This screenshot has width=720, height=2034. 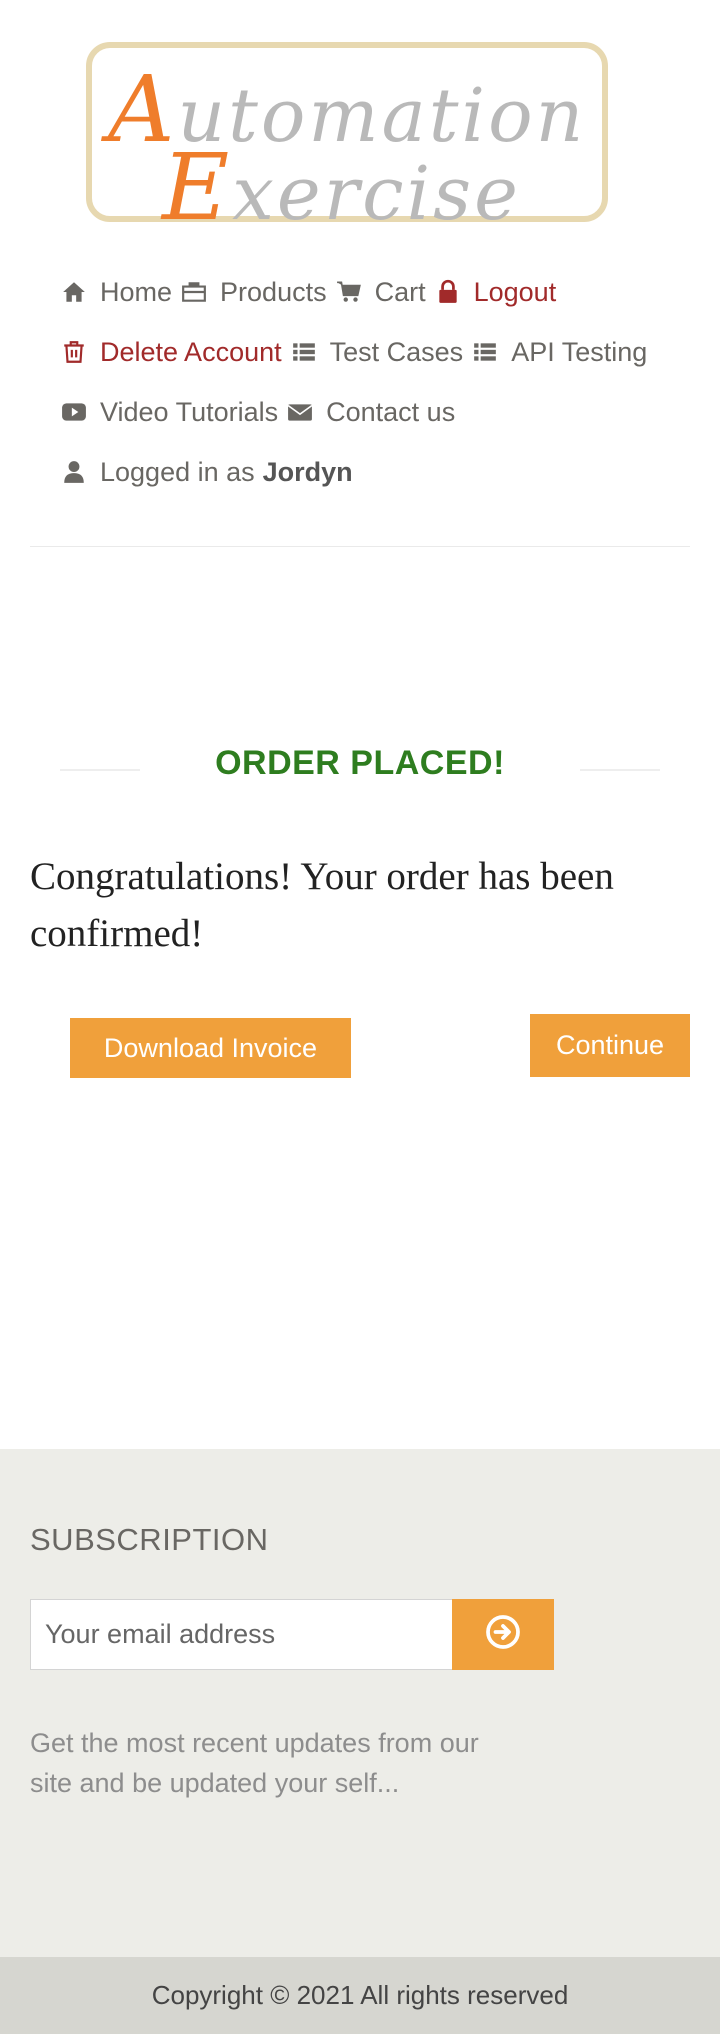 I want to click on nav-home-label: Home, so click(x=136, y=291).